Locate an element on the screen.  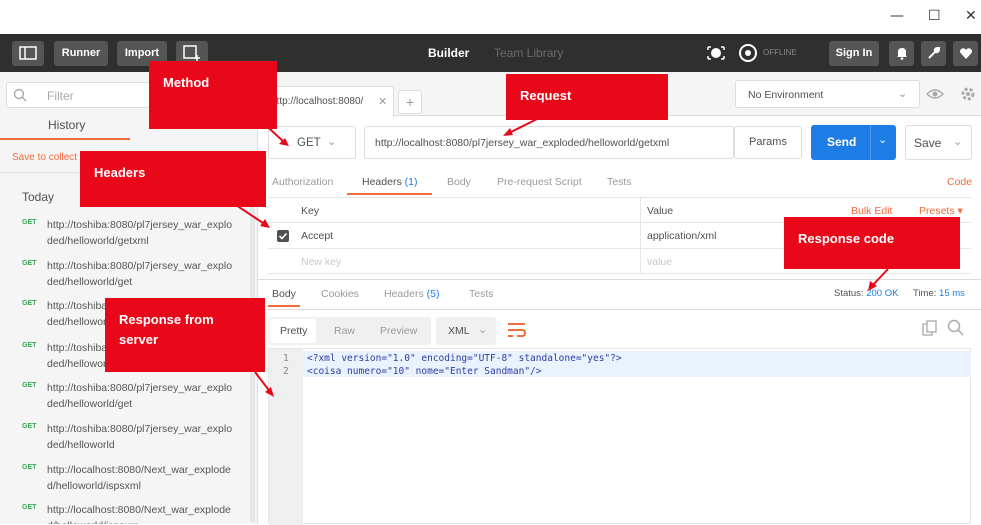
tab-response-tests: Tests is located at coordinates (481, 294).